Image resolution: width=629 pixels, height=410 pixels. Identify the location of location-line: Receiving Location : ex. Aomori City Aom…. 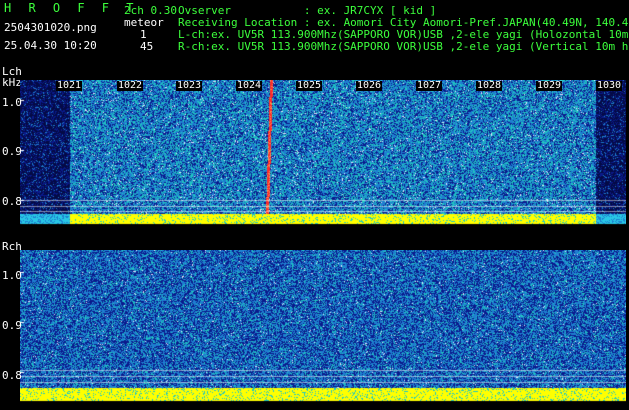
(403, 22).